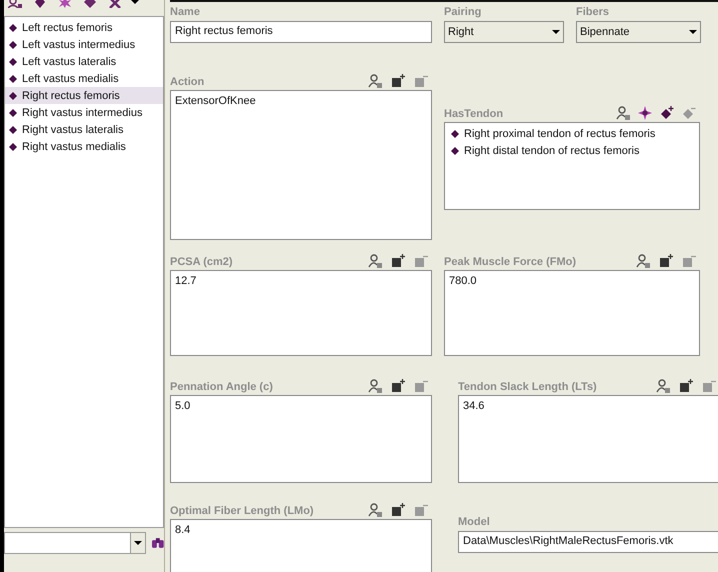 Image resolution: width=718 pixels, height=572 pixels. Describe the element at coordinates (572, 133) in the screenshot. I see `tendon-list-item: Right proximal tendon of rectus femoris` at that location.